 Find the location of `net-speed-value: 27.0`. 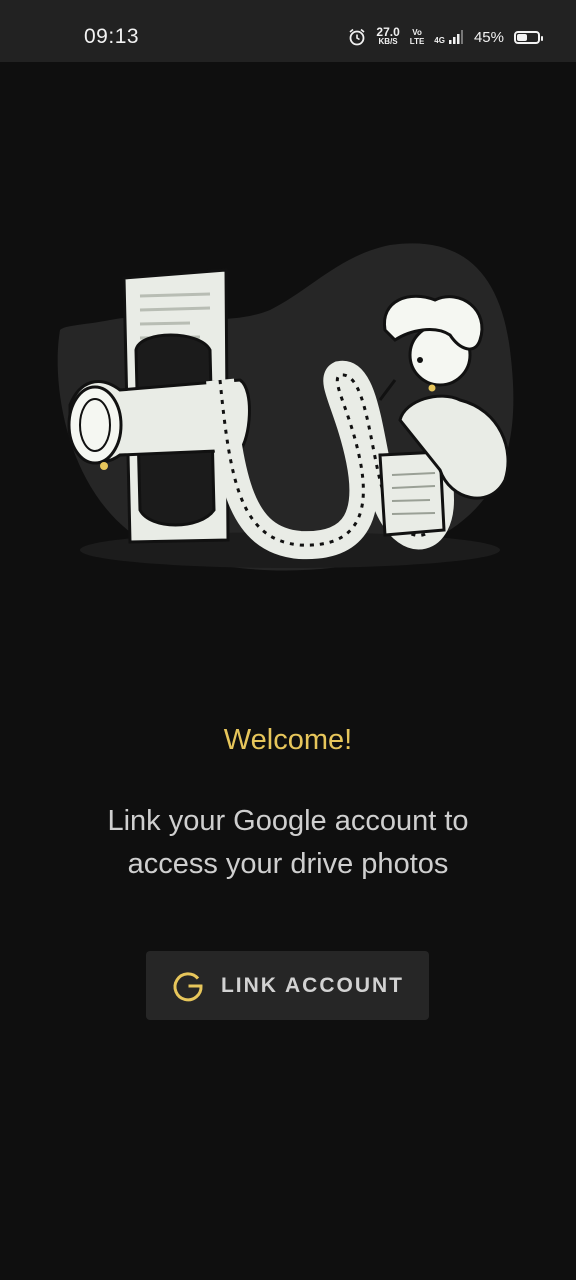

net-speed-value: 27.0 is located at coordinates (388, 32).